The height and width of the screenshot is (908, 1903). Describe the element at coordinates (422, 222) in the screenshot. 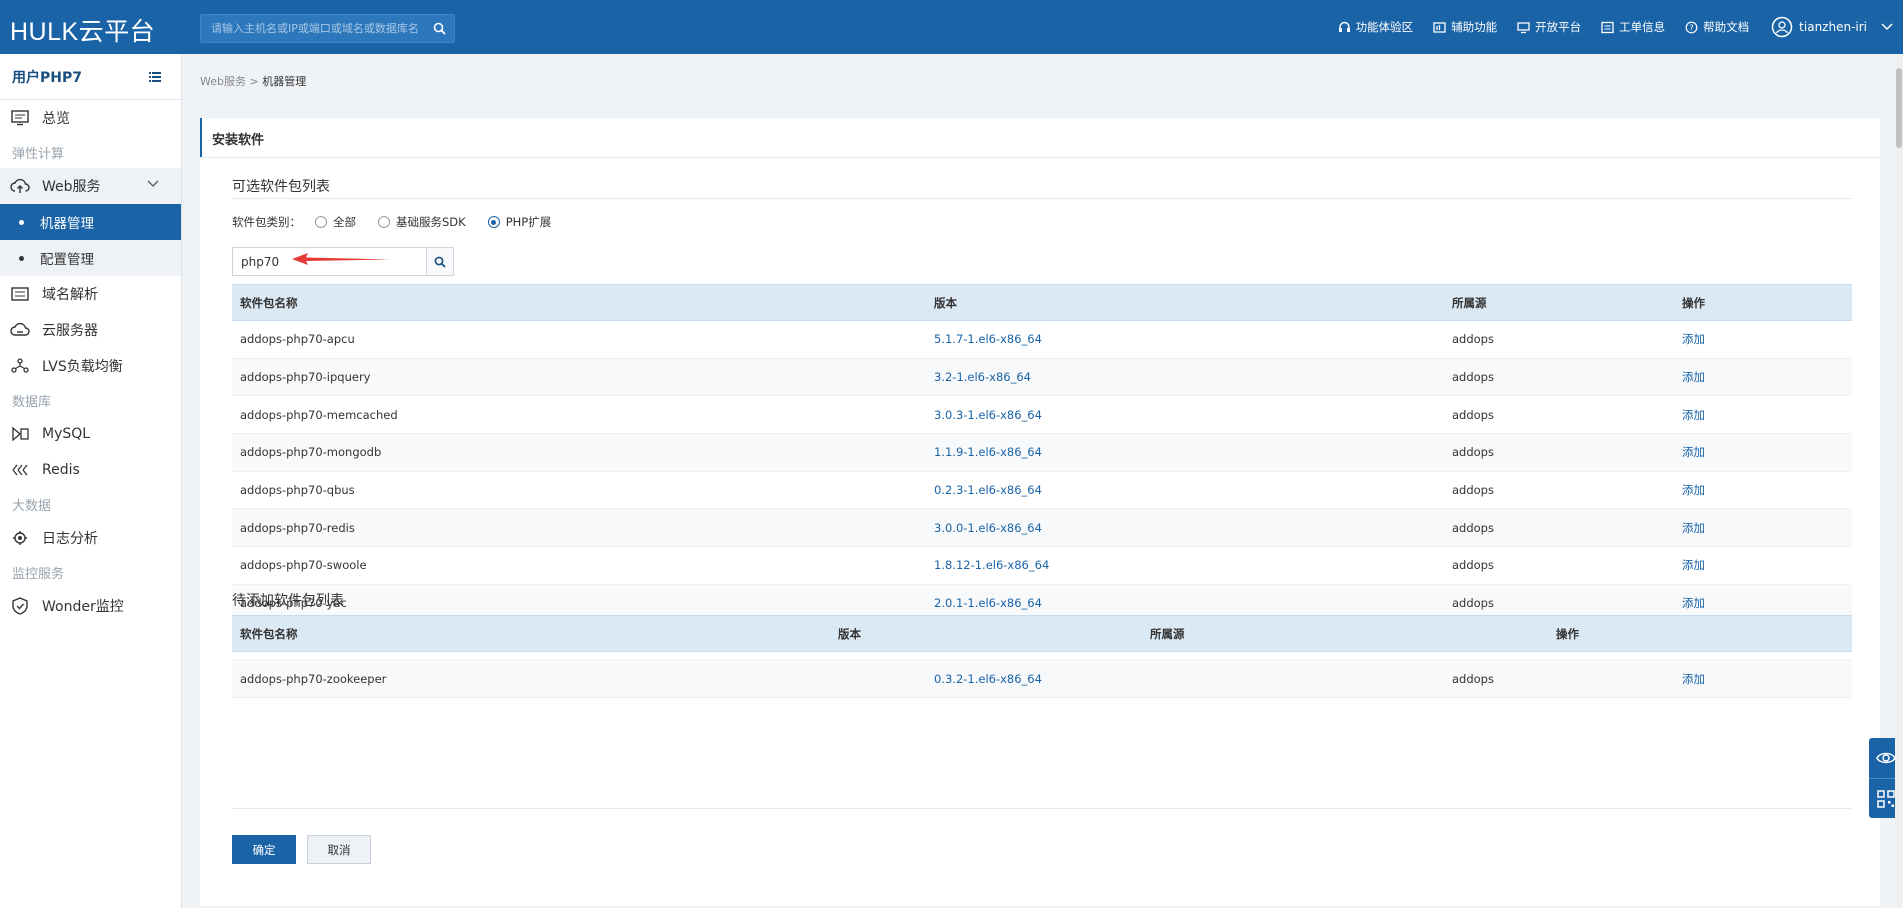

I see `radio-type-sdk: 基础服务SDK` at that location.